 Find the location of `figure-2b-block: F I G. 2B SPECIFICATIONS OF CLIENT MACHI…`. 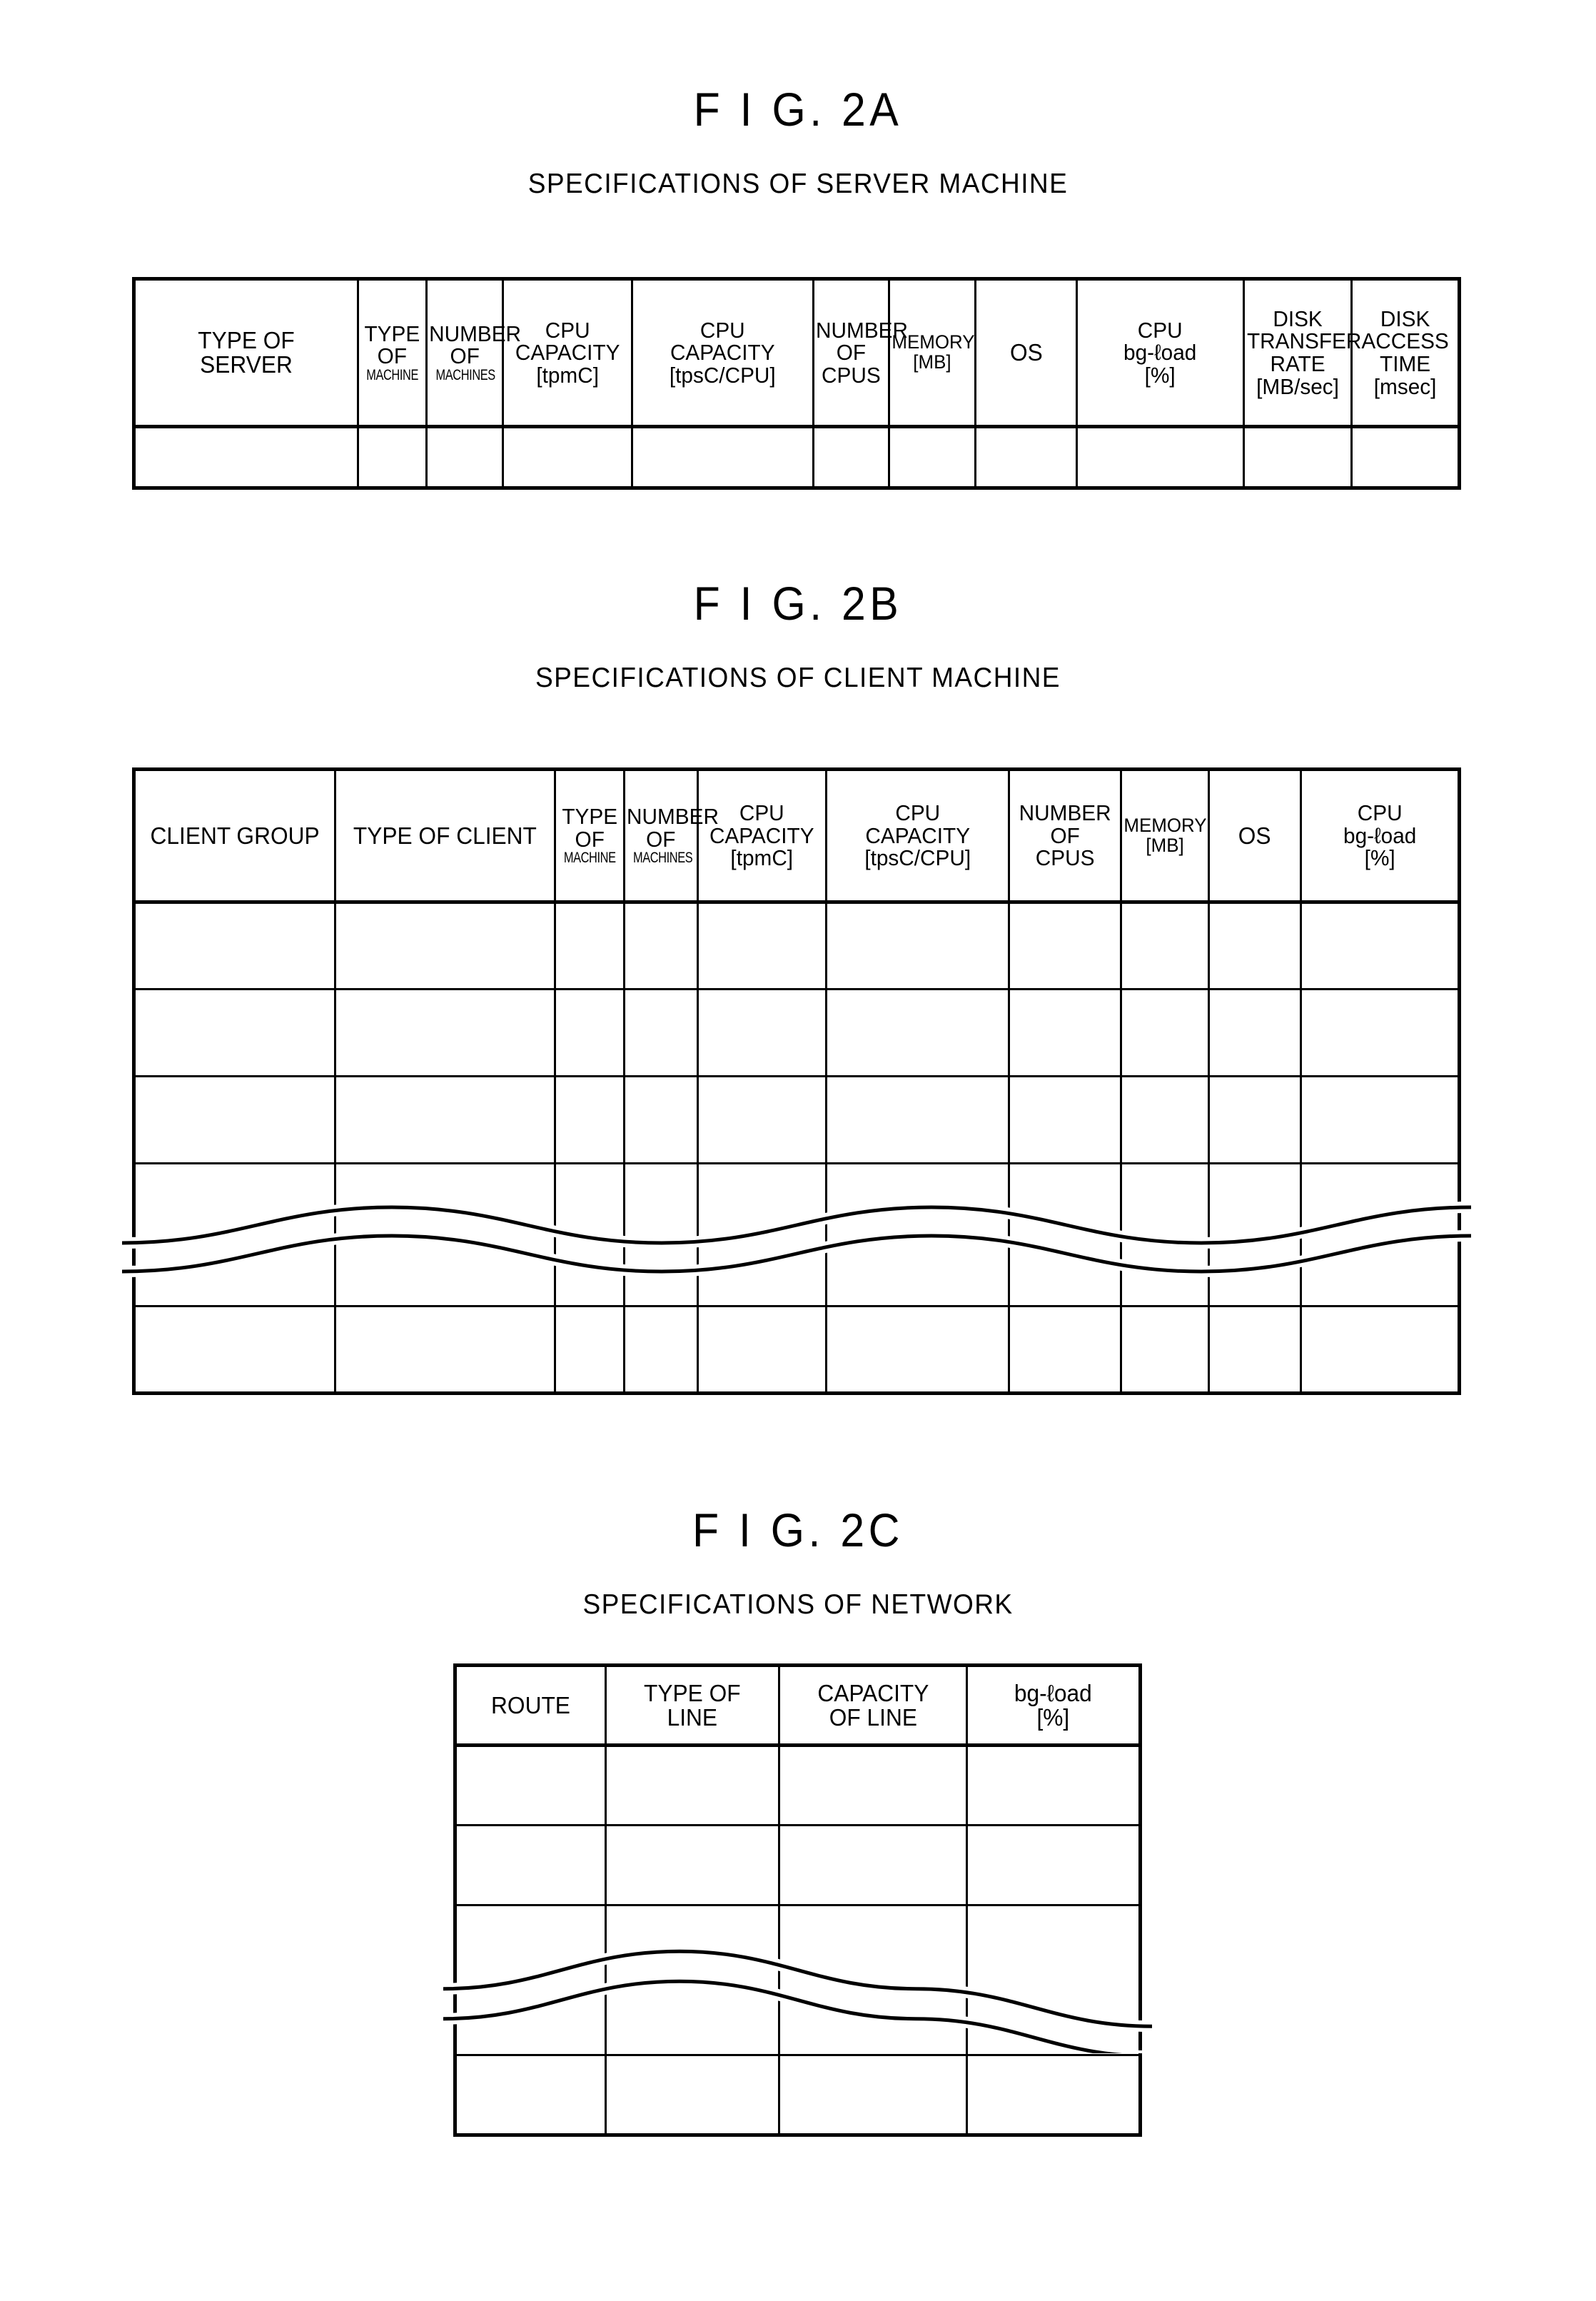

figure-2b-block: F I G. 2B SPECIFICATIONS OF CLIENT MACHI… is located at coordinates (798, 636).